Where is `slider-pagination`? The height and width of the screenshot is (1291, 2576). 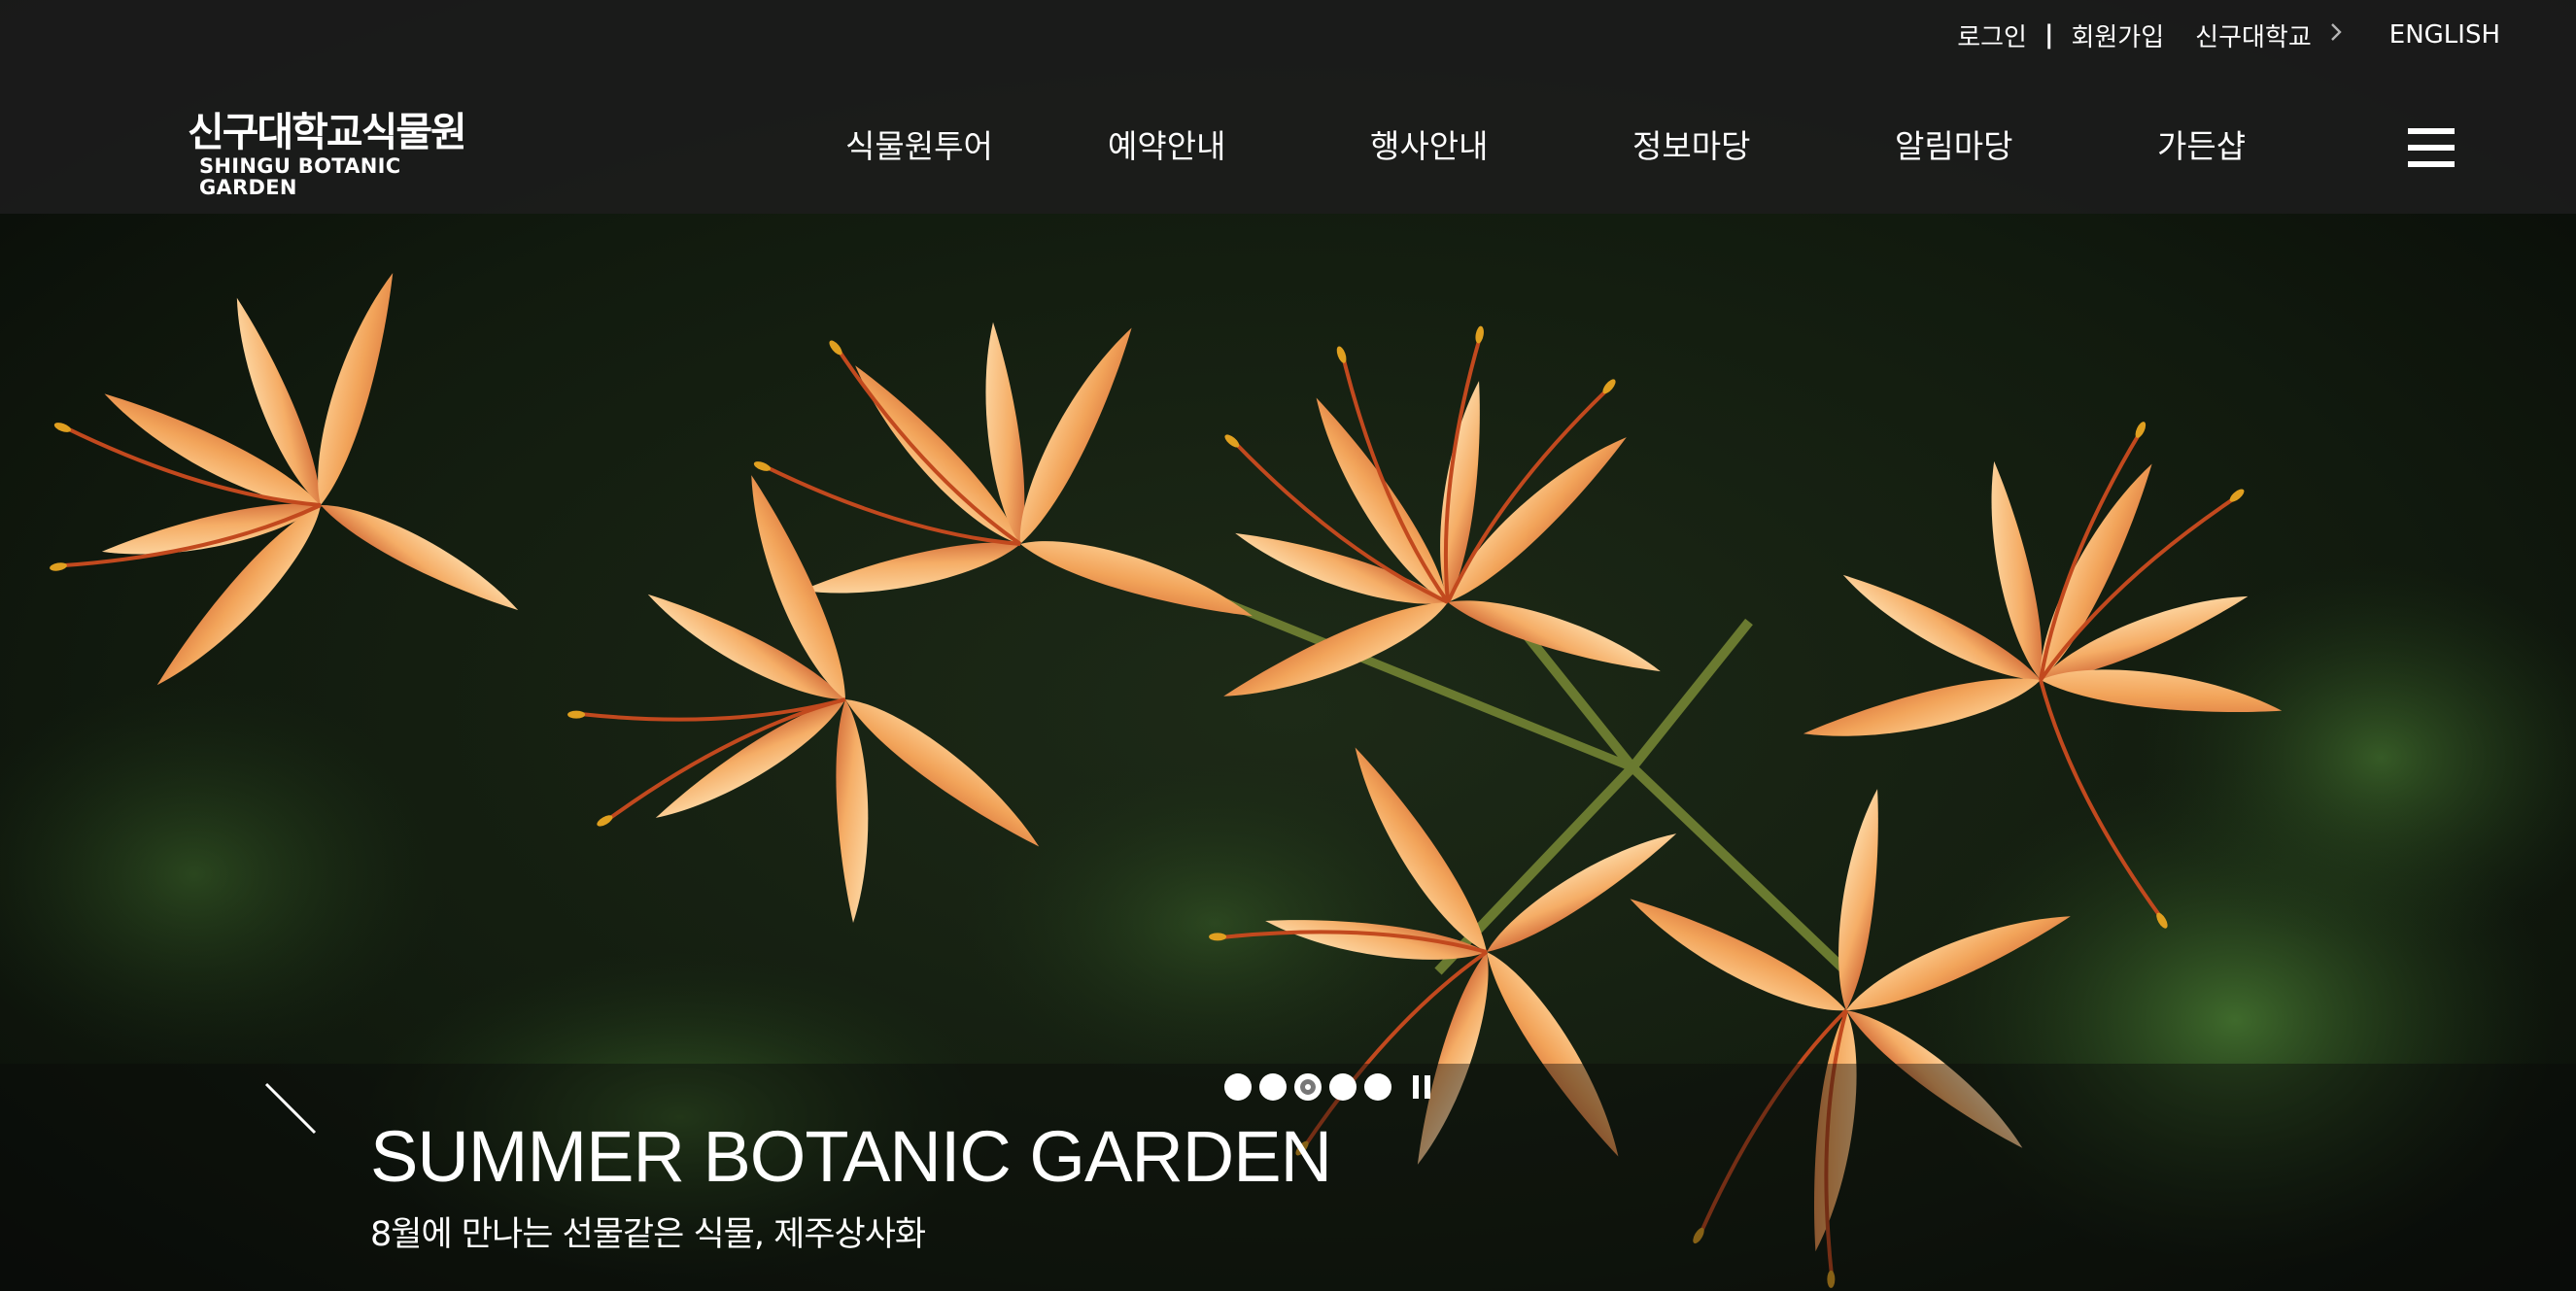
slider-pagination is located at coordinates (1328, 1087).